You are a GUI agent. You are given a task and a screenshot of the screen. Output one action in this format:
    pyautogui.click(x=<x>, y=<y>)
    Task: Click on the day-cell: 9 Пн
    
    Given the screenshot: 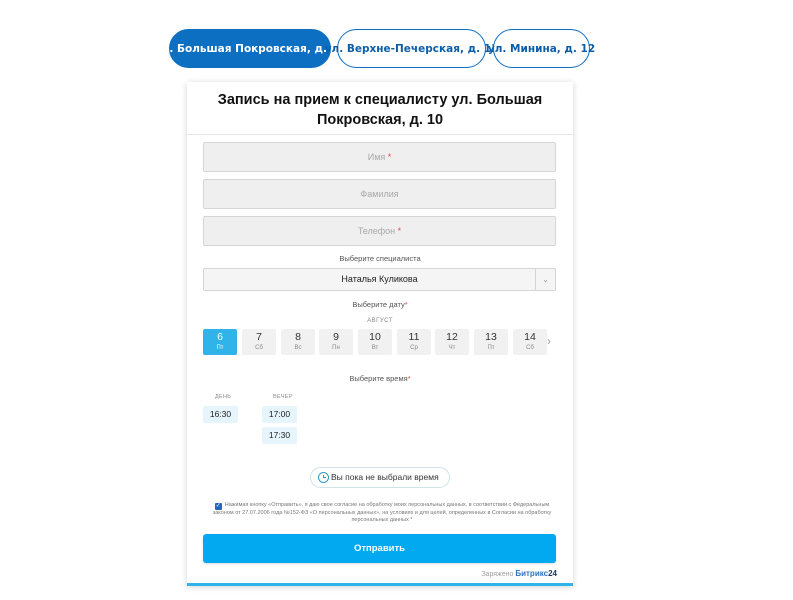 What is the action you would take?
    pyautogui.click(x=336, y=342)
    